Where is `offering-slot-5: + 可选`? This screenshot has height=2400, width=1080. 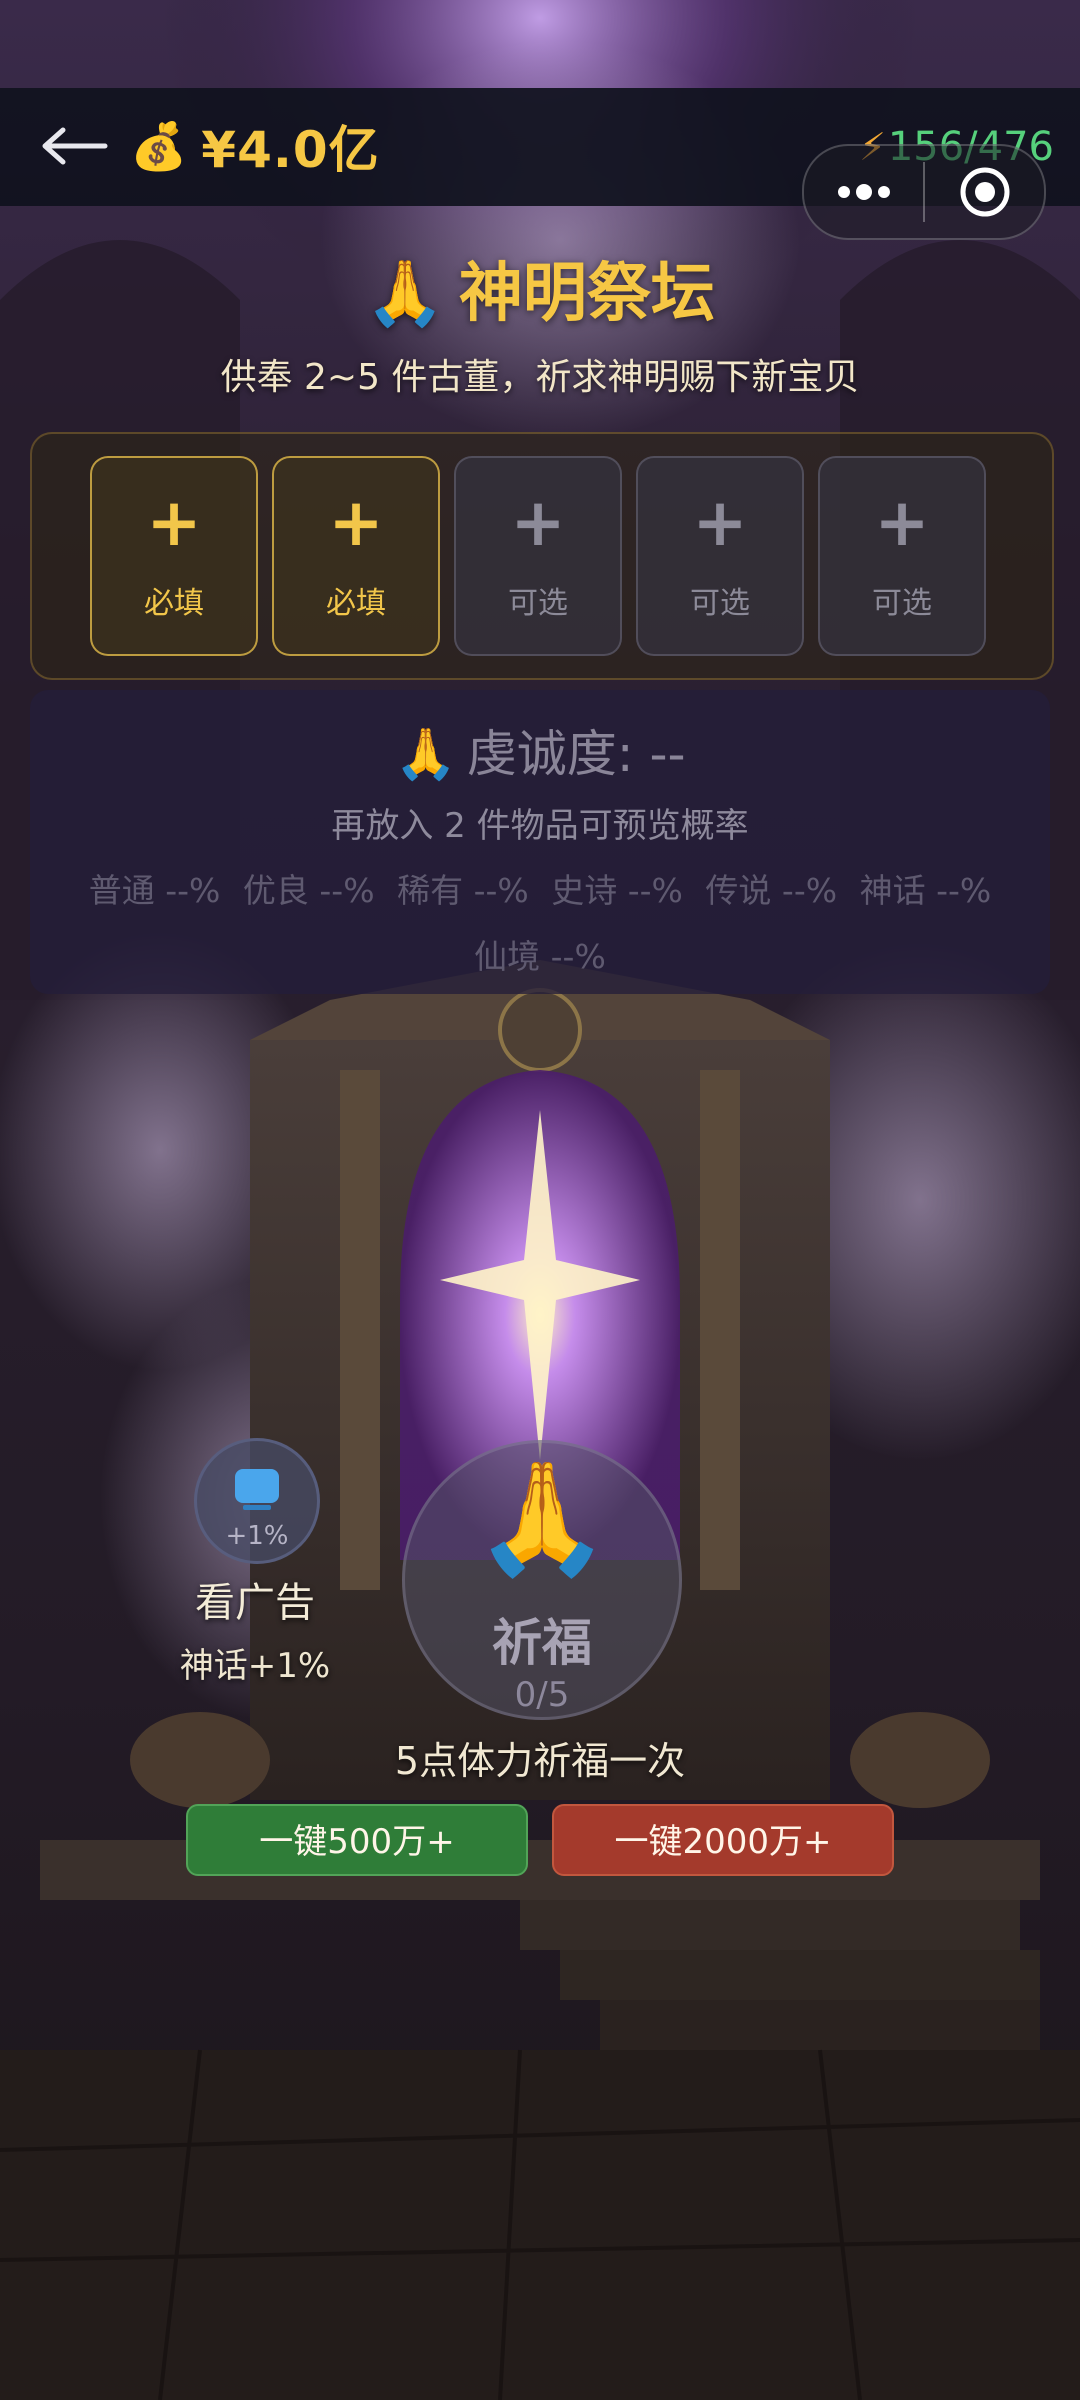 offering-slot-5: + 可选 is located at coordinates (902, 556).